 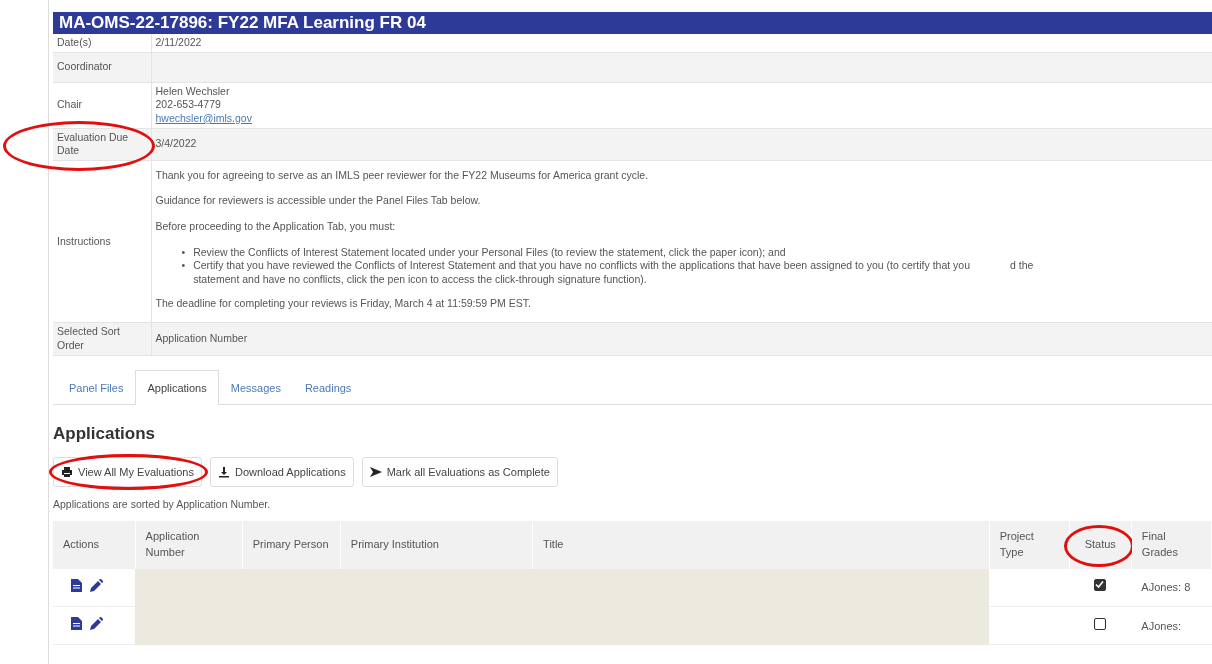 What do you see at coordinates (1166, 587) in the screenshot?
I see `table-cell: AJones: 8` at bounding box center [1166, 587].